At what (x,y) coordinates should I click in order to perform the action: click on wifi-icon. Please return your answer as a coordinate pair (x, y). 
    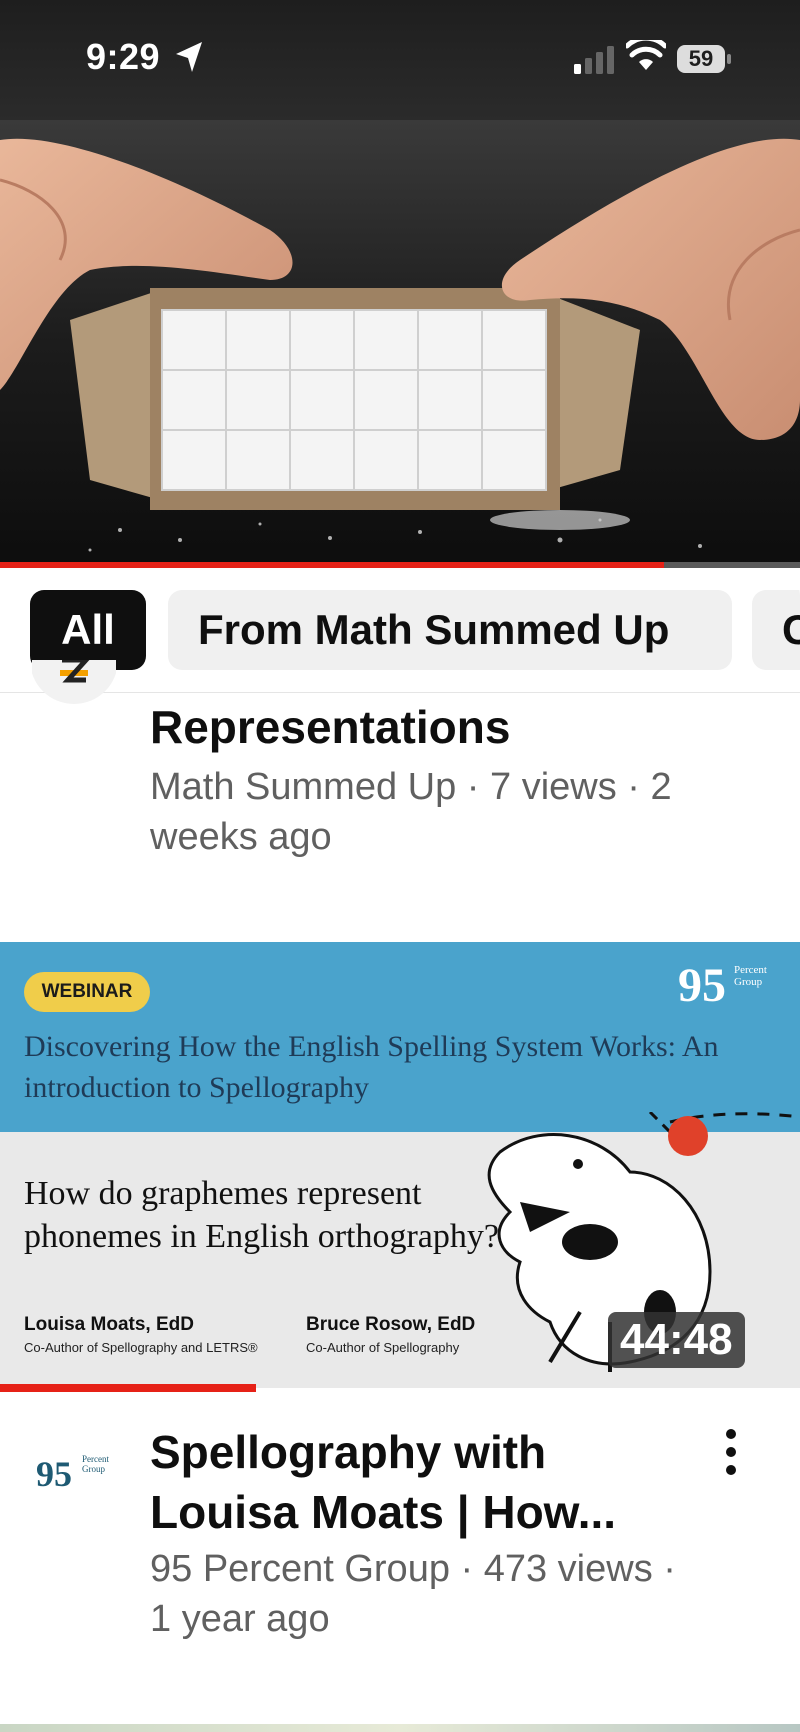
    Looking at the image, I should click on (646, 55).